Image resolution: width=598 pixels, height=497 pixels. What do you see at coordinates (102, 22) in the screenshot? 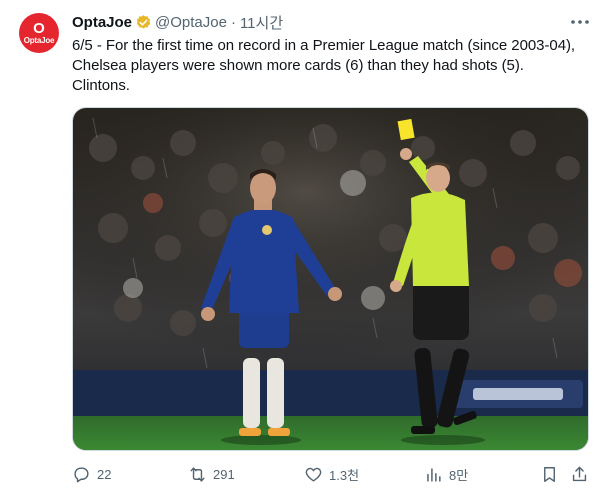
I see `author-name: OptaJoe` at bounding box center [102, 22].